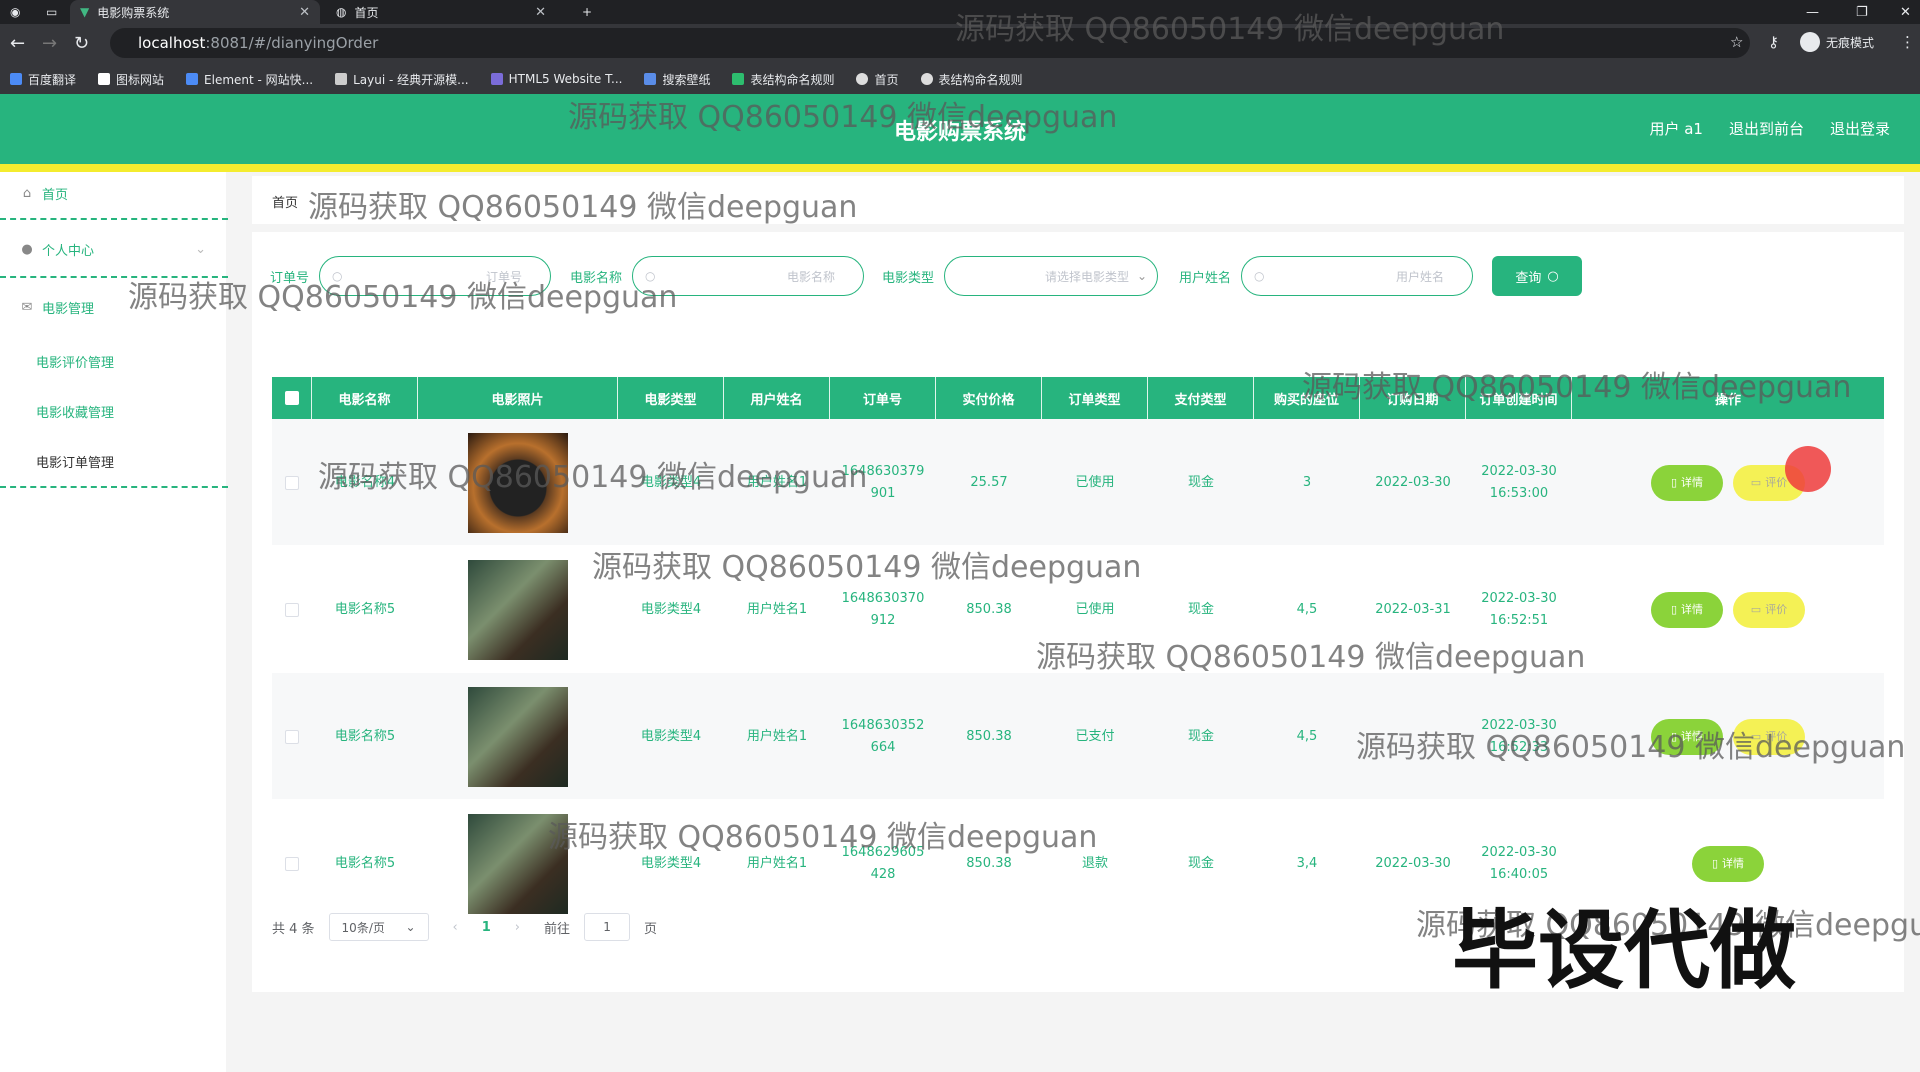 The image size is (1920, 1072). What do you see at coordinates (113, 249) in the screenshot?
I see `sidebar-item-personal: ● 个人中心 ⌄` at bounding box center [113, 249].